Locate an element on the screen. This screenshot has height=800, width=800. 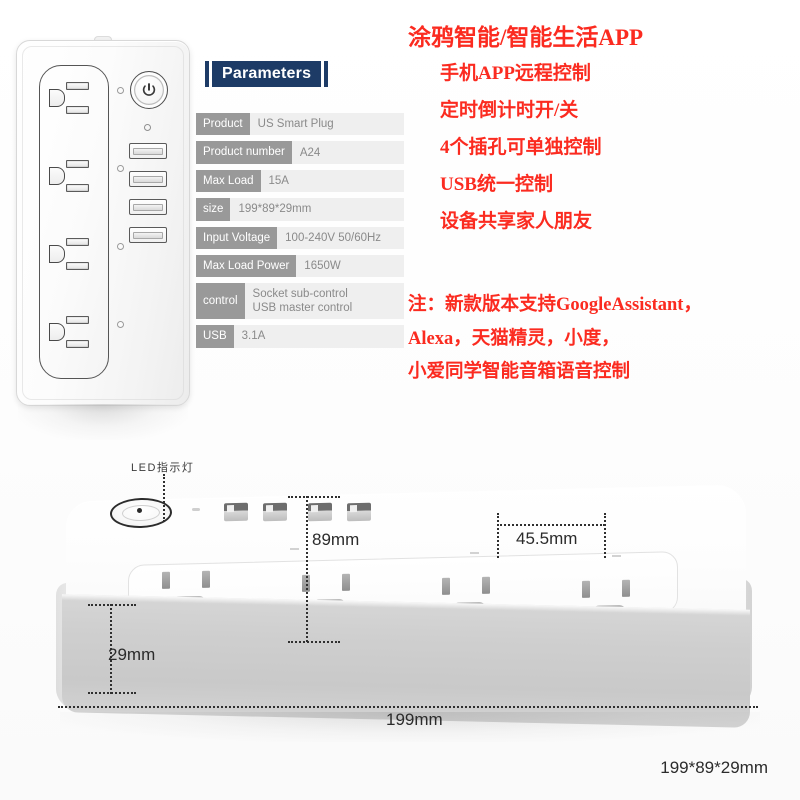
param-key: Product is located at coordinates (223, 124).